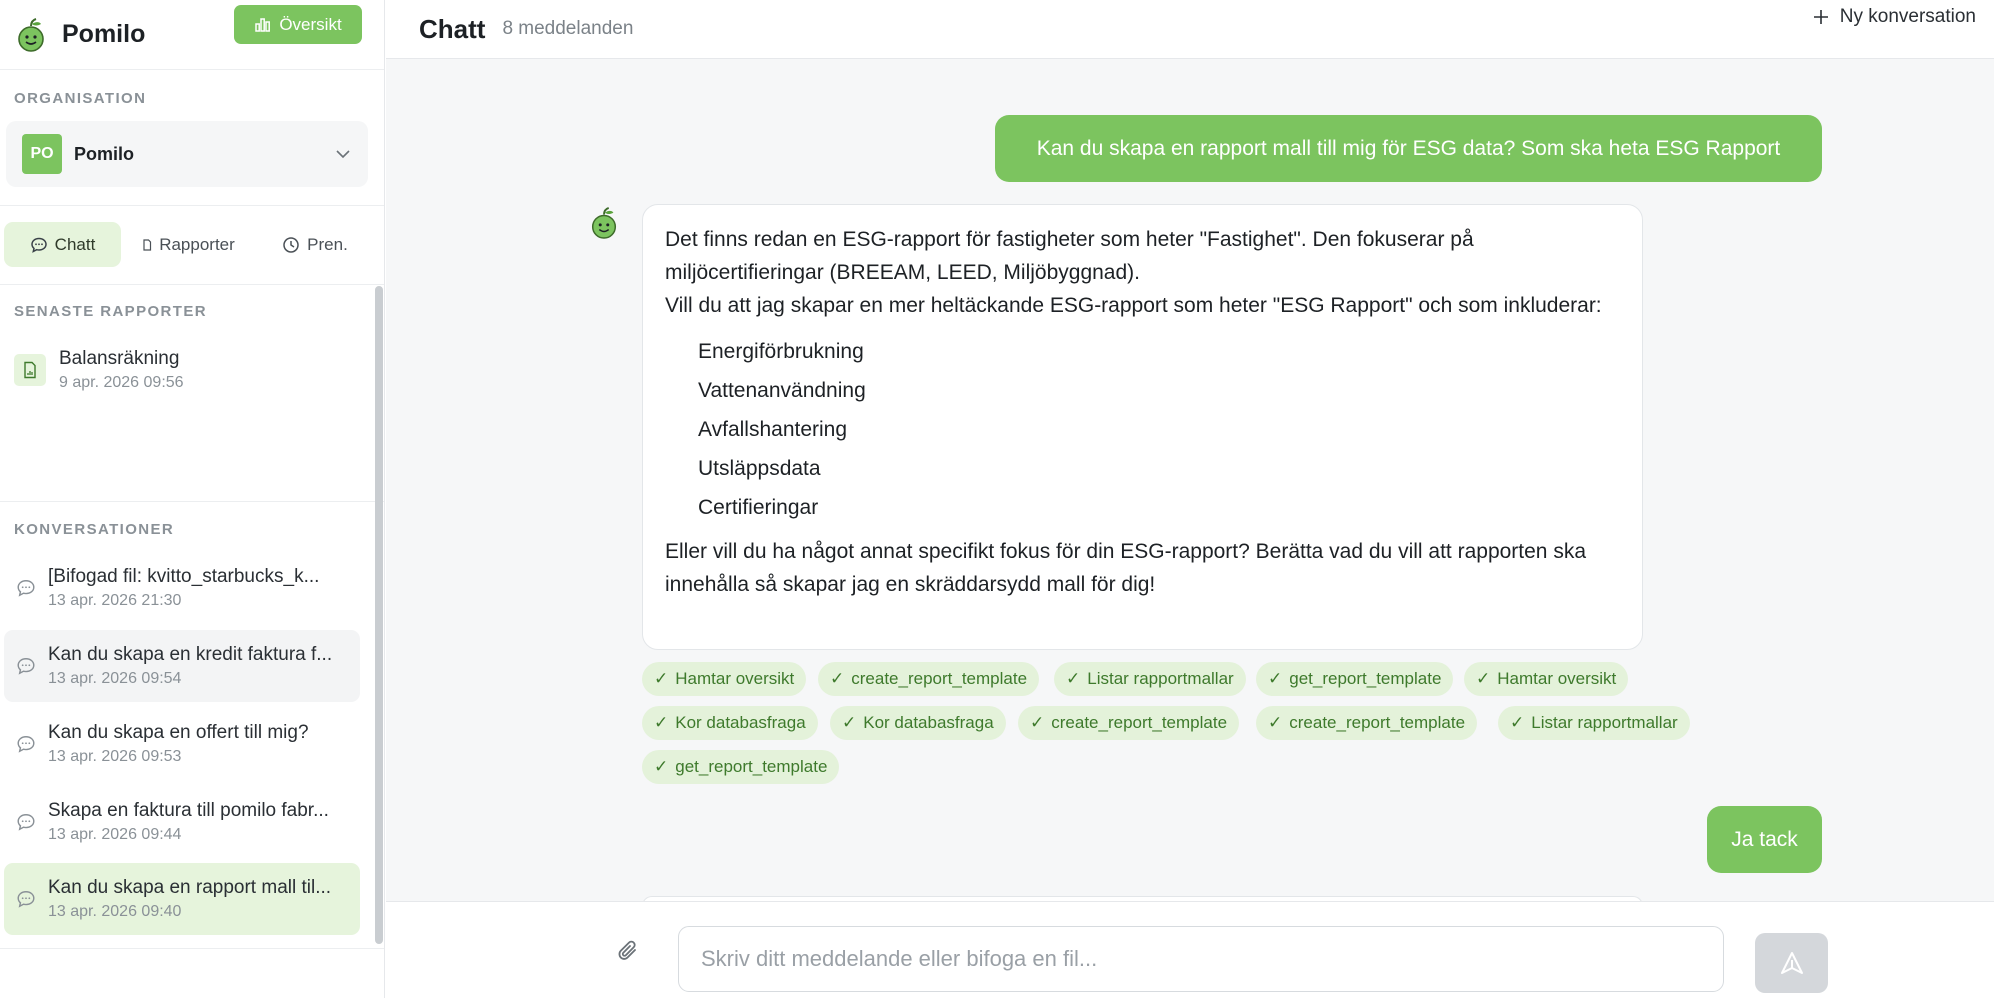  Describe the element at coordinates (782, 390) in the screenshot. I see `list-item: Vattenanvändning` at that location.